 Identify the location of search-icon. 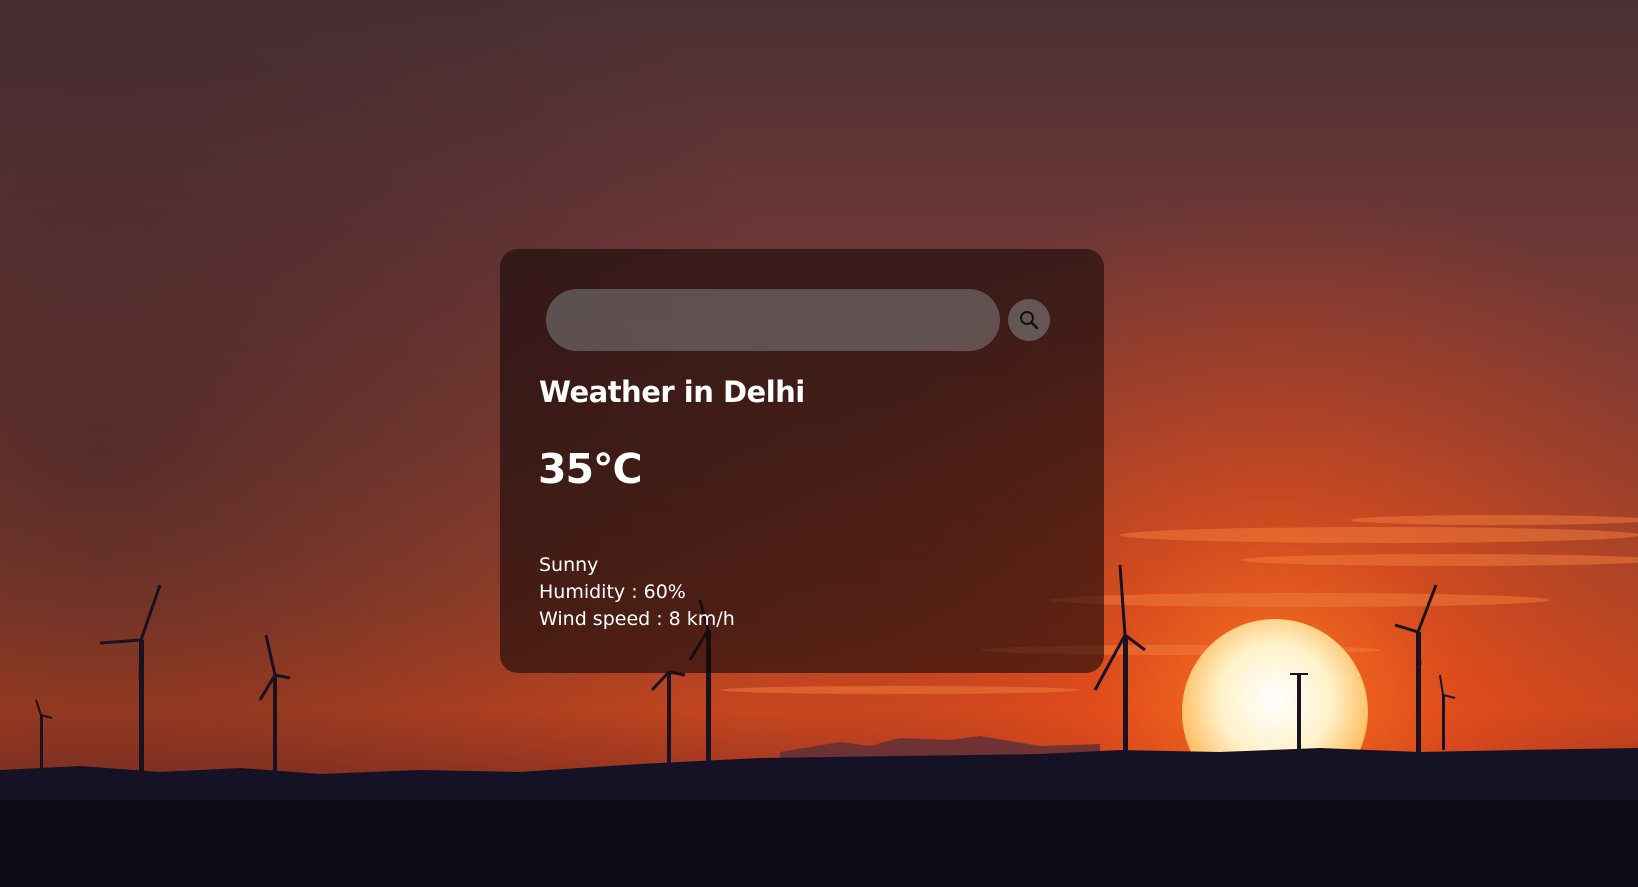
(1029, 320).